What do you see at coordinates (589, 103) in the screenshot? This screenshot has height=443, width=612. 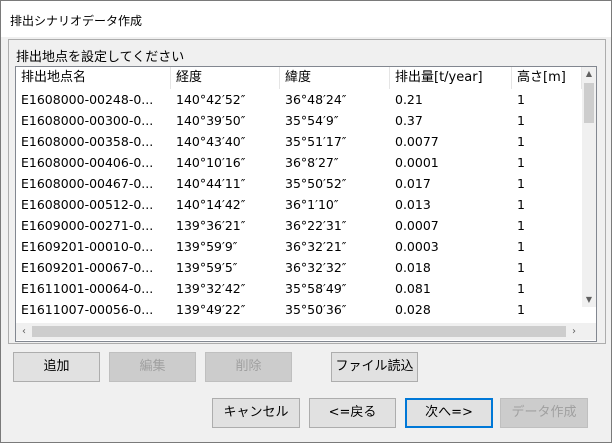 I see `vertical-scroll-thumb` at bounding box center [589, 103].